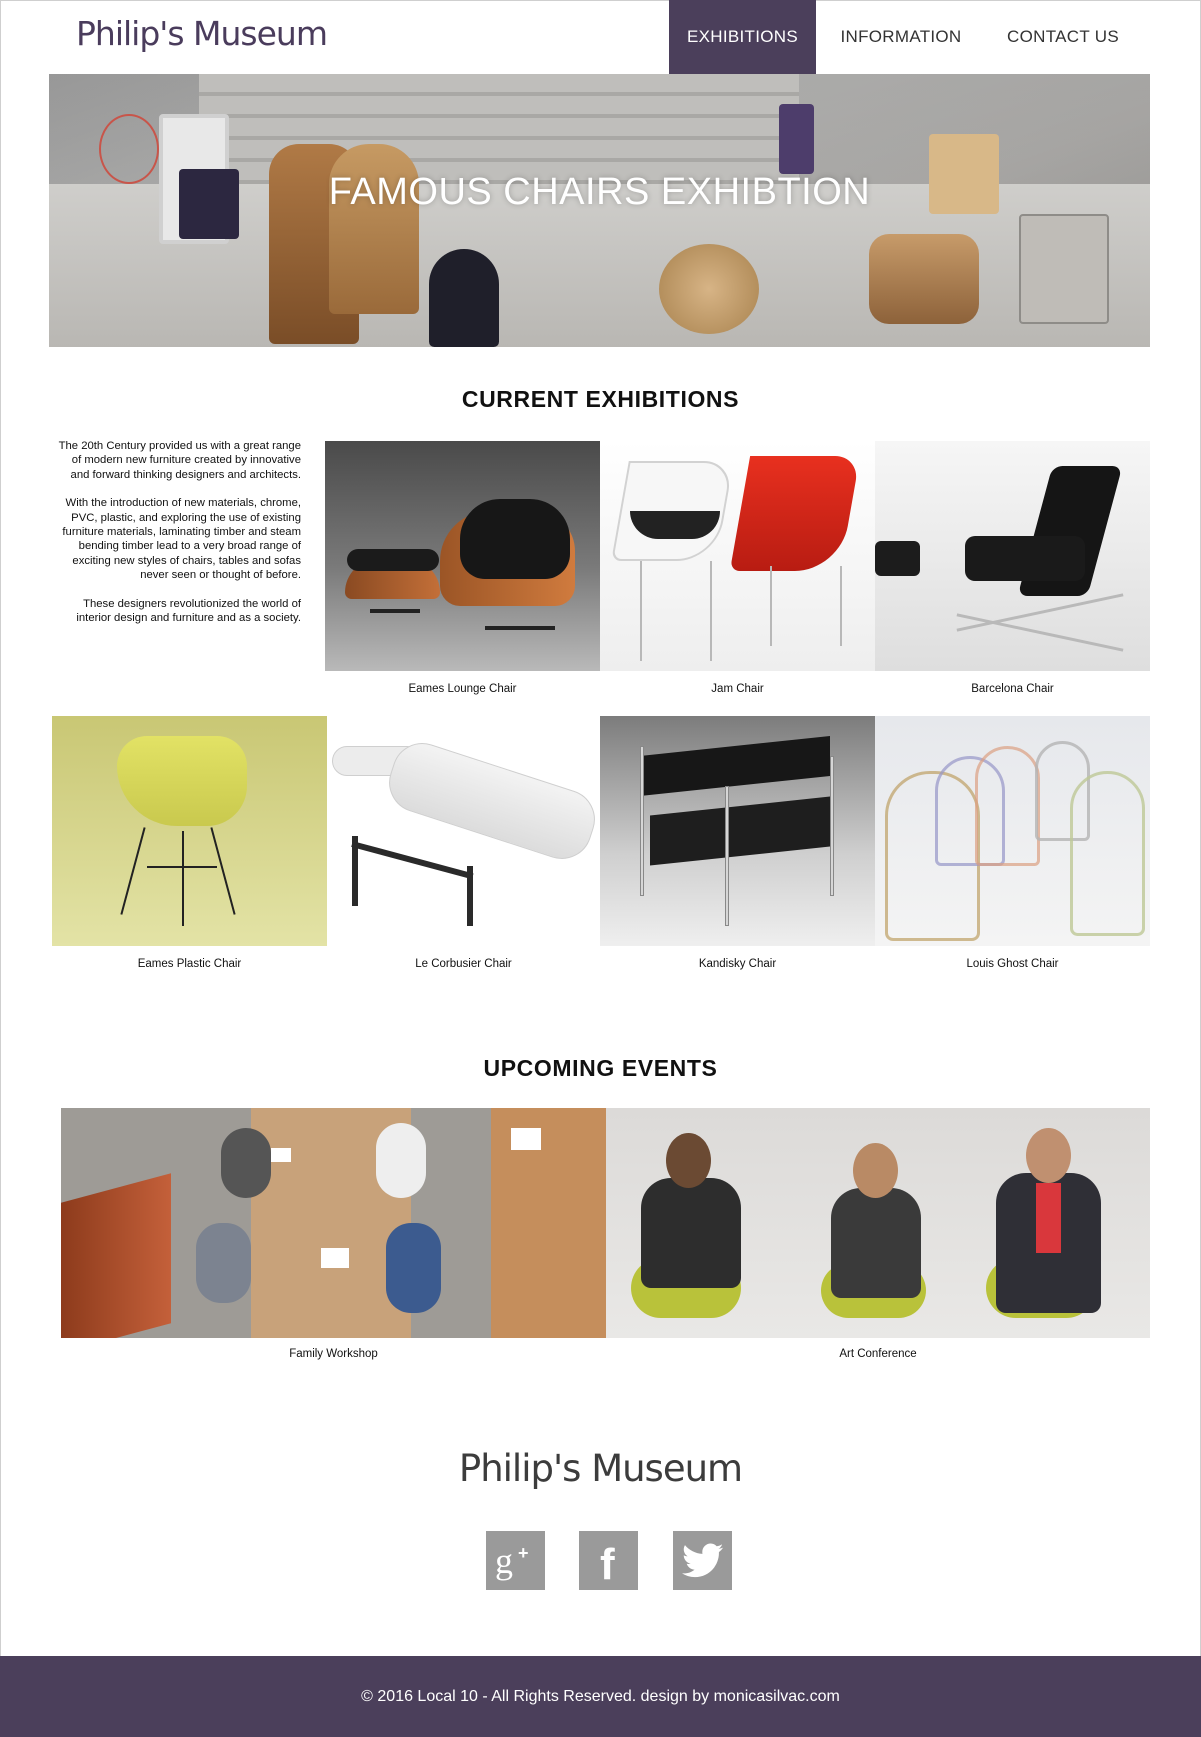 This screenshot has height=1737, width=1201. Describe the element at coordinates (1064, 269) in the screenshot. I see `hero-chair-metal` at that location.